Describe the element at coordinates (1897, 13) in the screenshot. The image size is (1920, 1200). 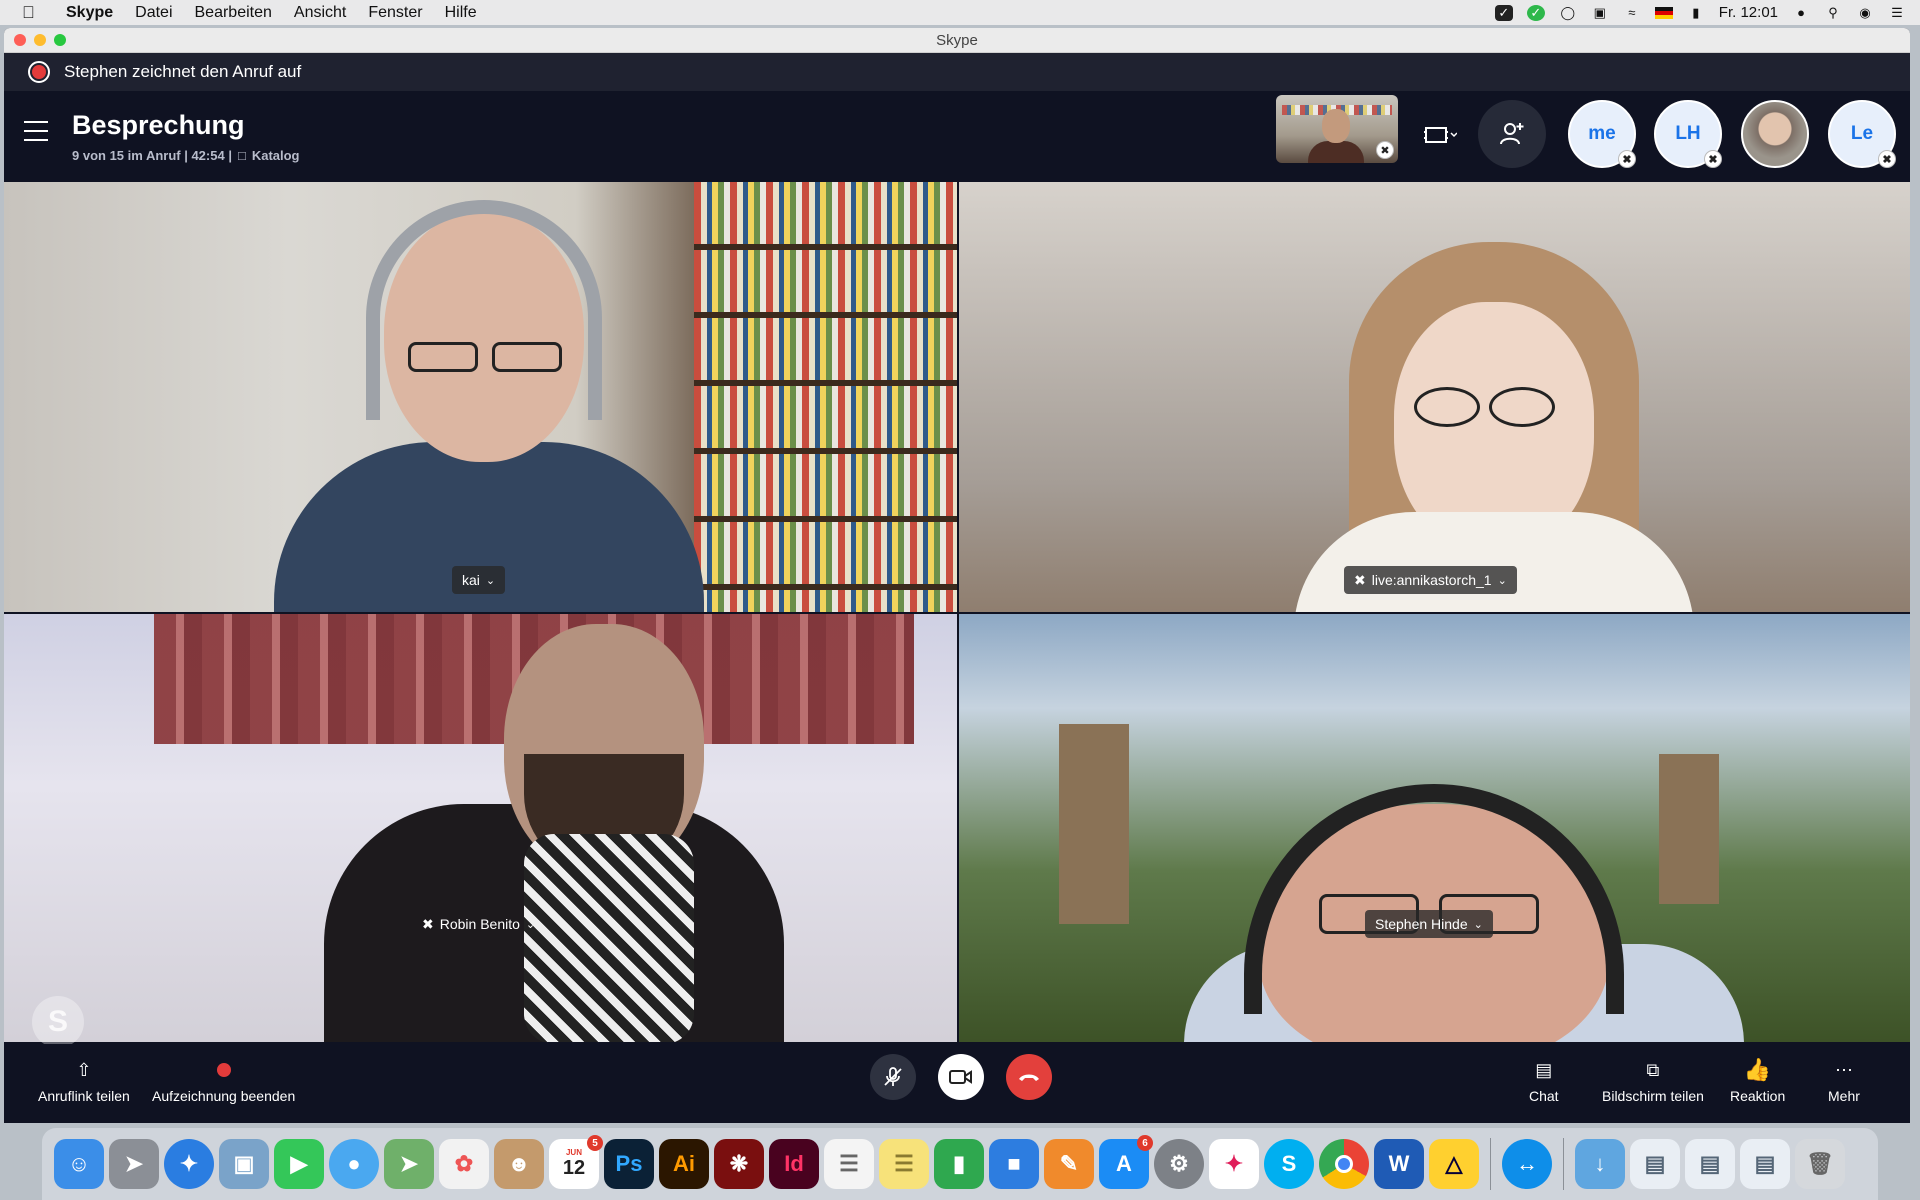
I see `notification-center-icon: ☰` at that location.